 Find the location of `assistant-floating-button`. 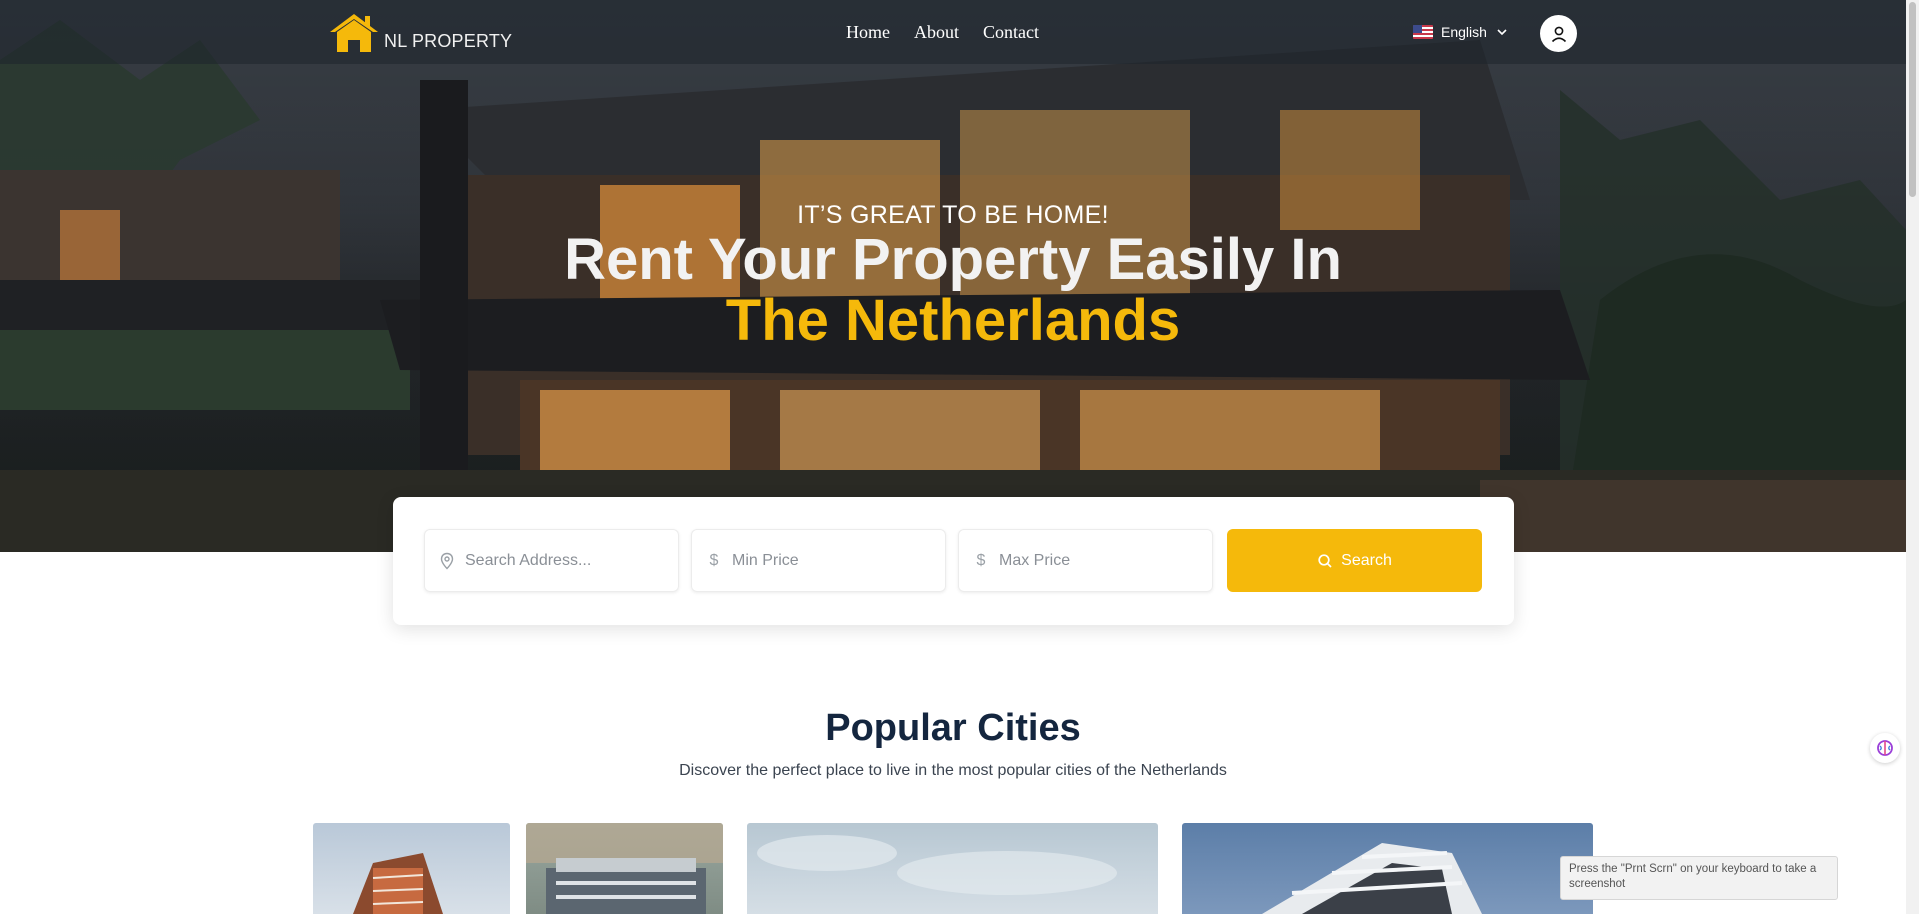

assistant-floating-button is located at coordinates (1885, 748).